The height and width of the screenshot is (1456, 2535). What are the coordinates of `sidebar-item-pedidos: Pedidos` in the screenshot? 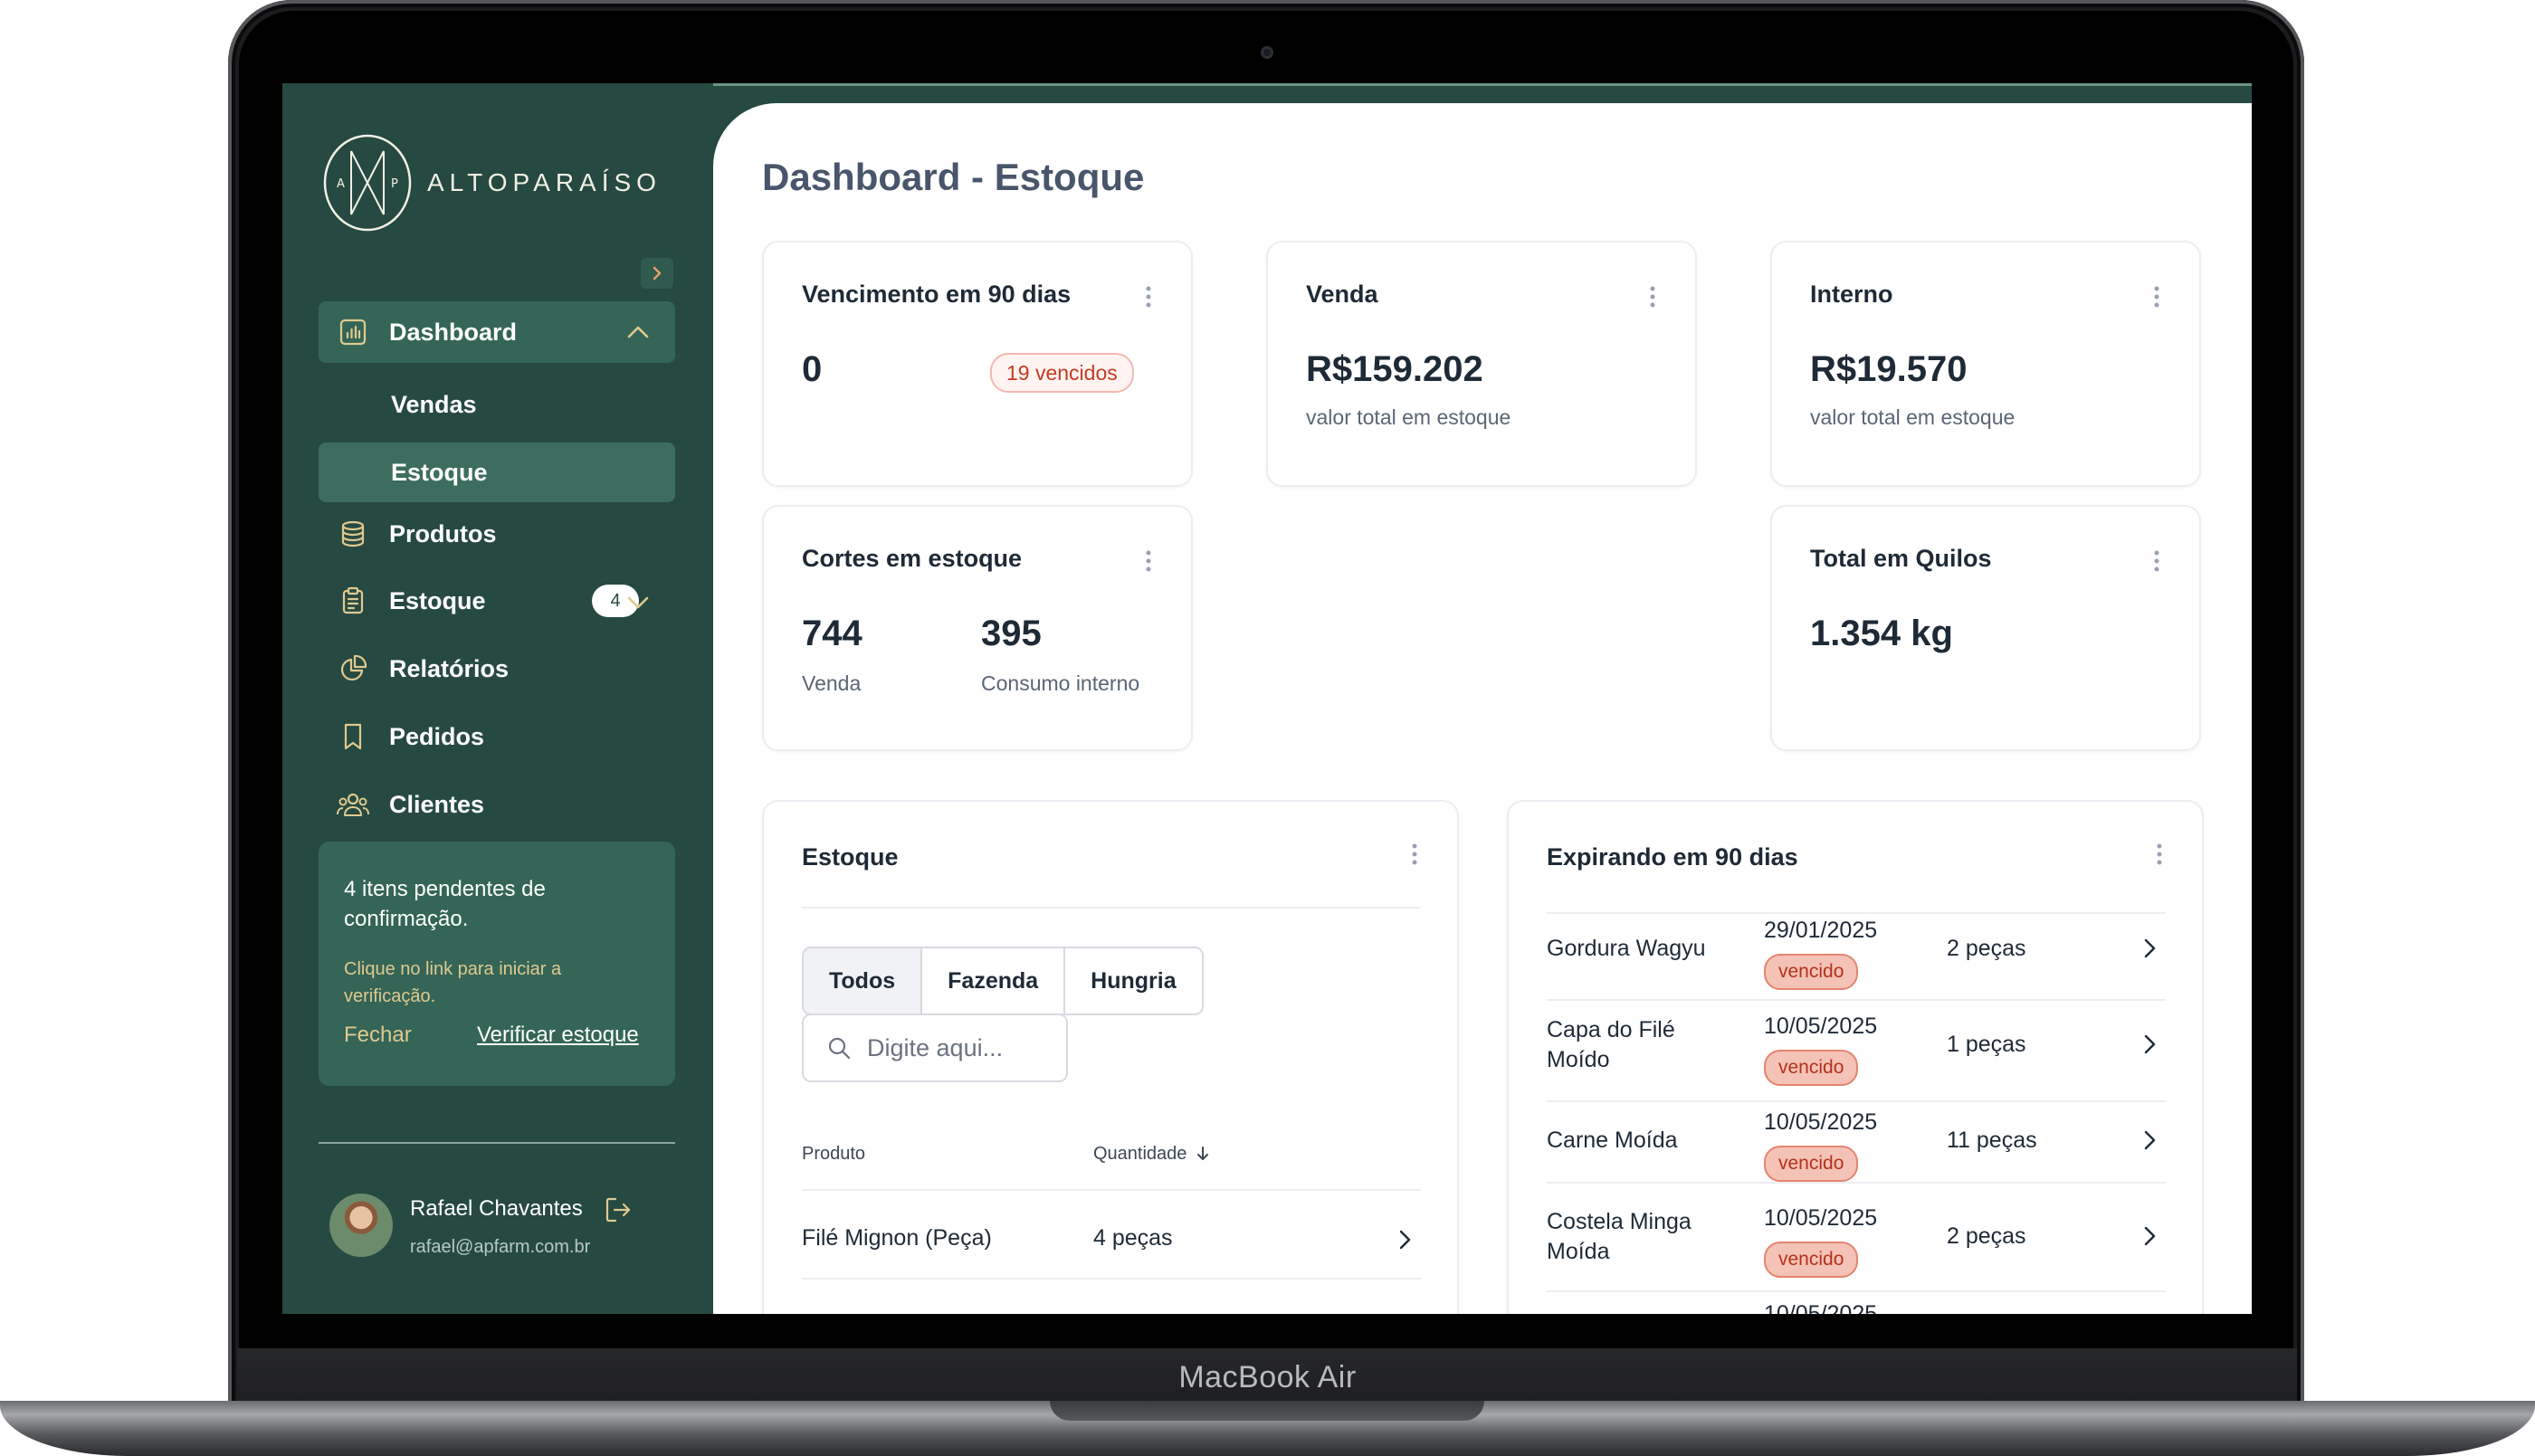 It's located at (497, 737).